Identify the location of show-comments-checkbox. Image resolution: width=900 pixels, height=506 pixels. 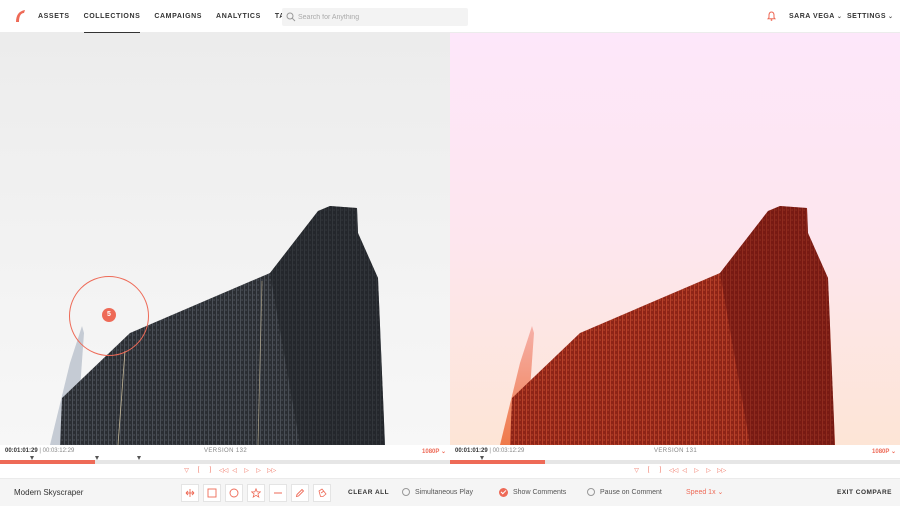
(503, 492).